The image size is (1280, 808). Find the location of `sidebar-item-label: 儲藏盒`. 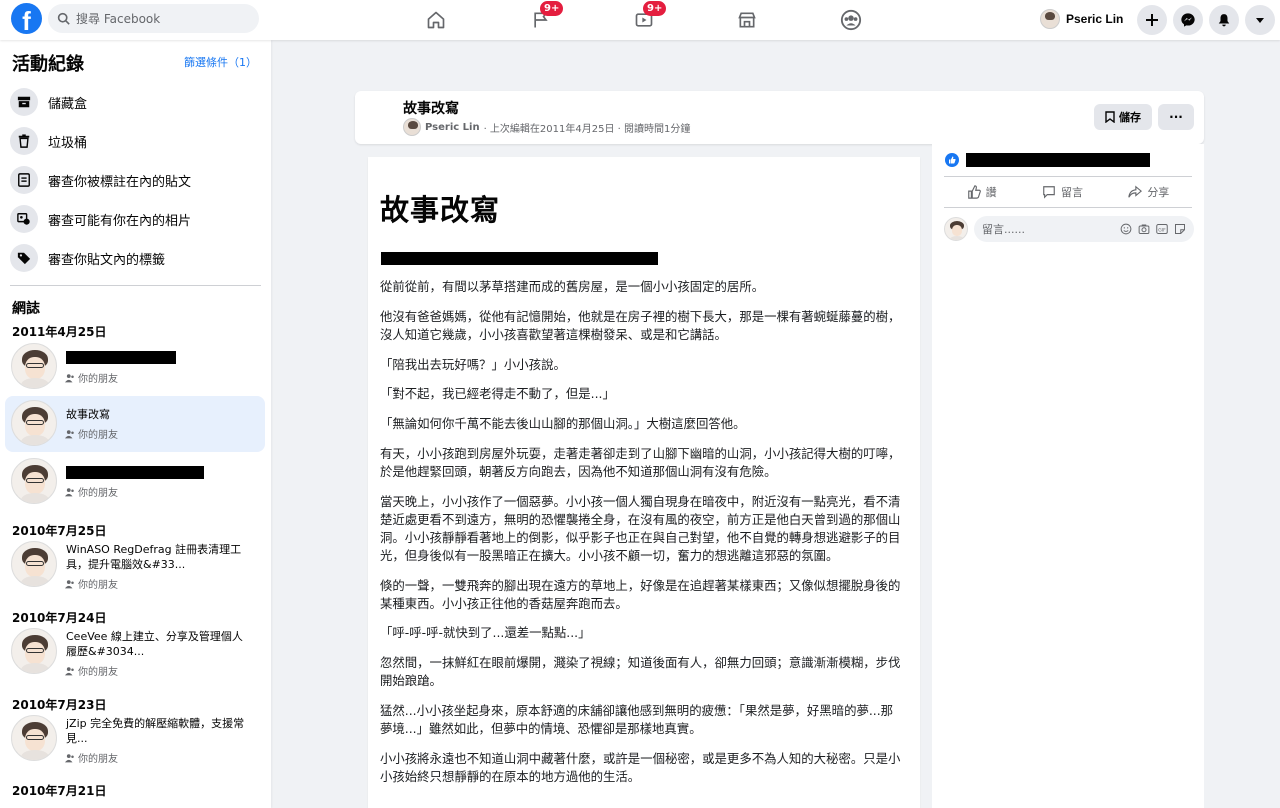

sidebar-item-label: 儲藏盒 is located at coordinates (68, 104).